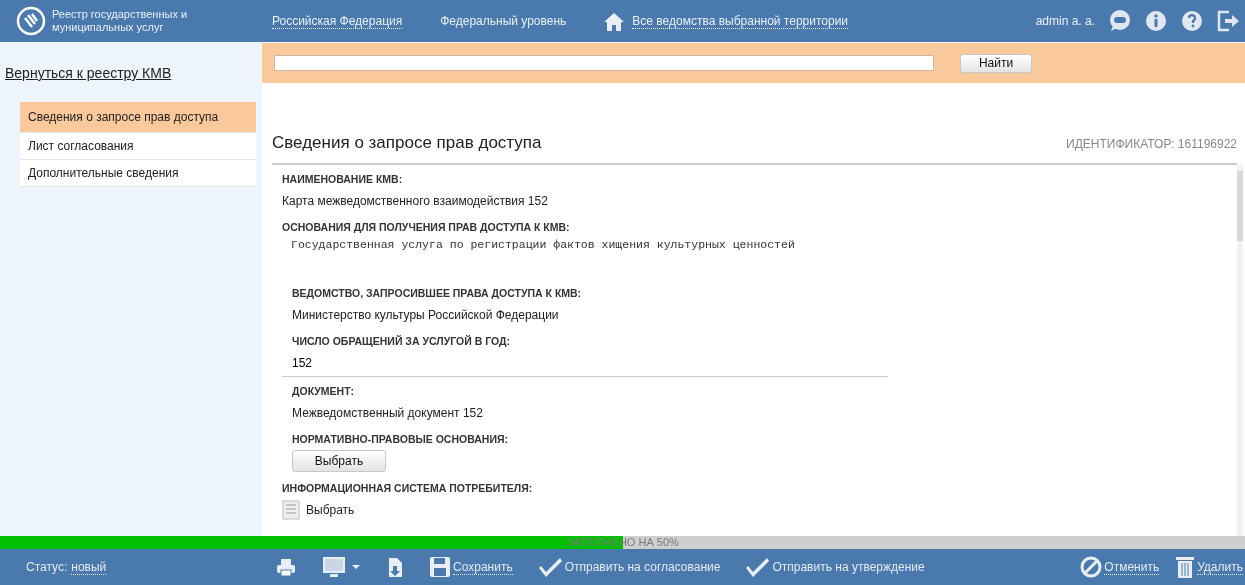 The image size is (1245, 585). Describe the element at coordinates (1185, 567) in the screenshot. I see `trash-icon` at that location.